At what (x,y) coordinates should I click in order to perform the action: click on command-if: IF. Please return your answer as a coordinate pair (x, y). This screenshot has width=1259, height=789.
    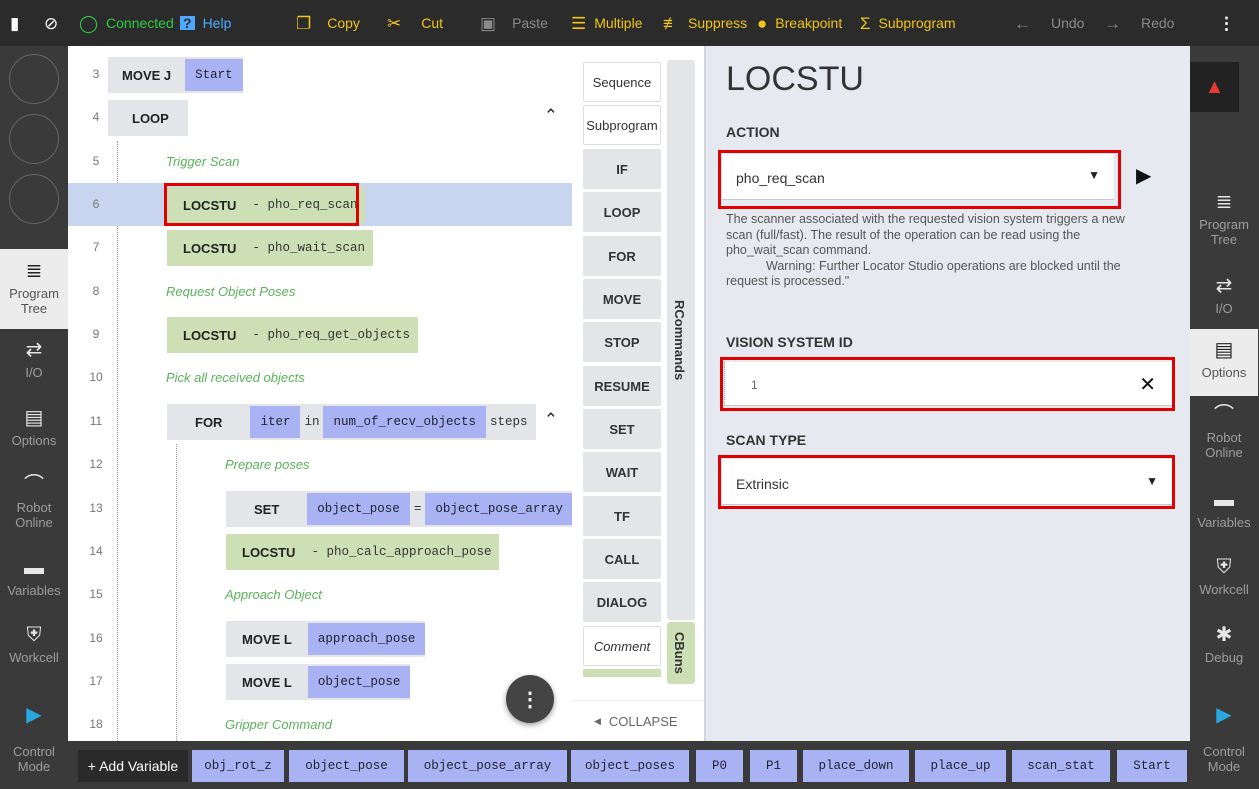
    Looking at the image, I should click on (622, 169).